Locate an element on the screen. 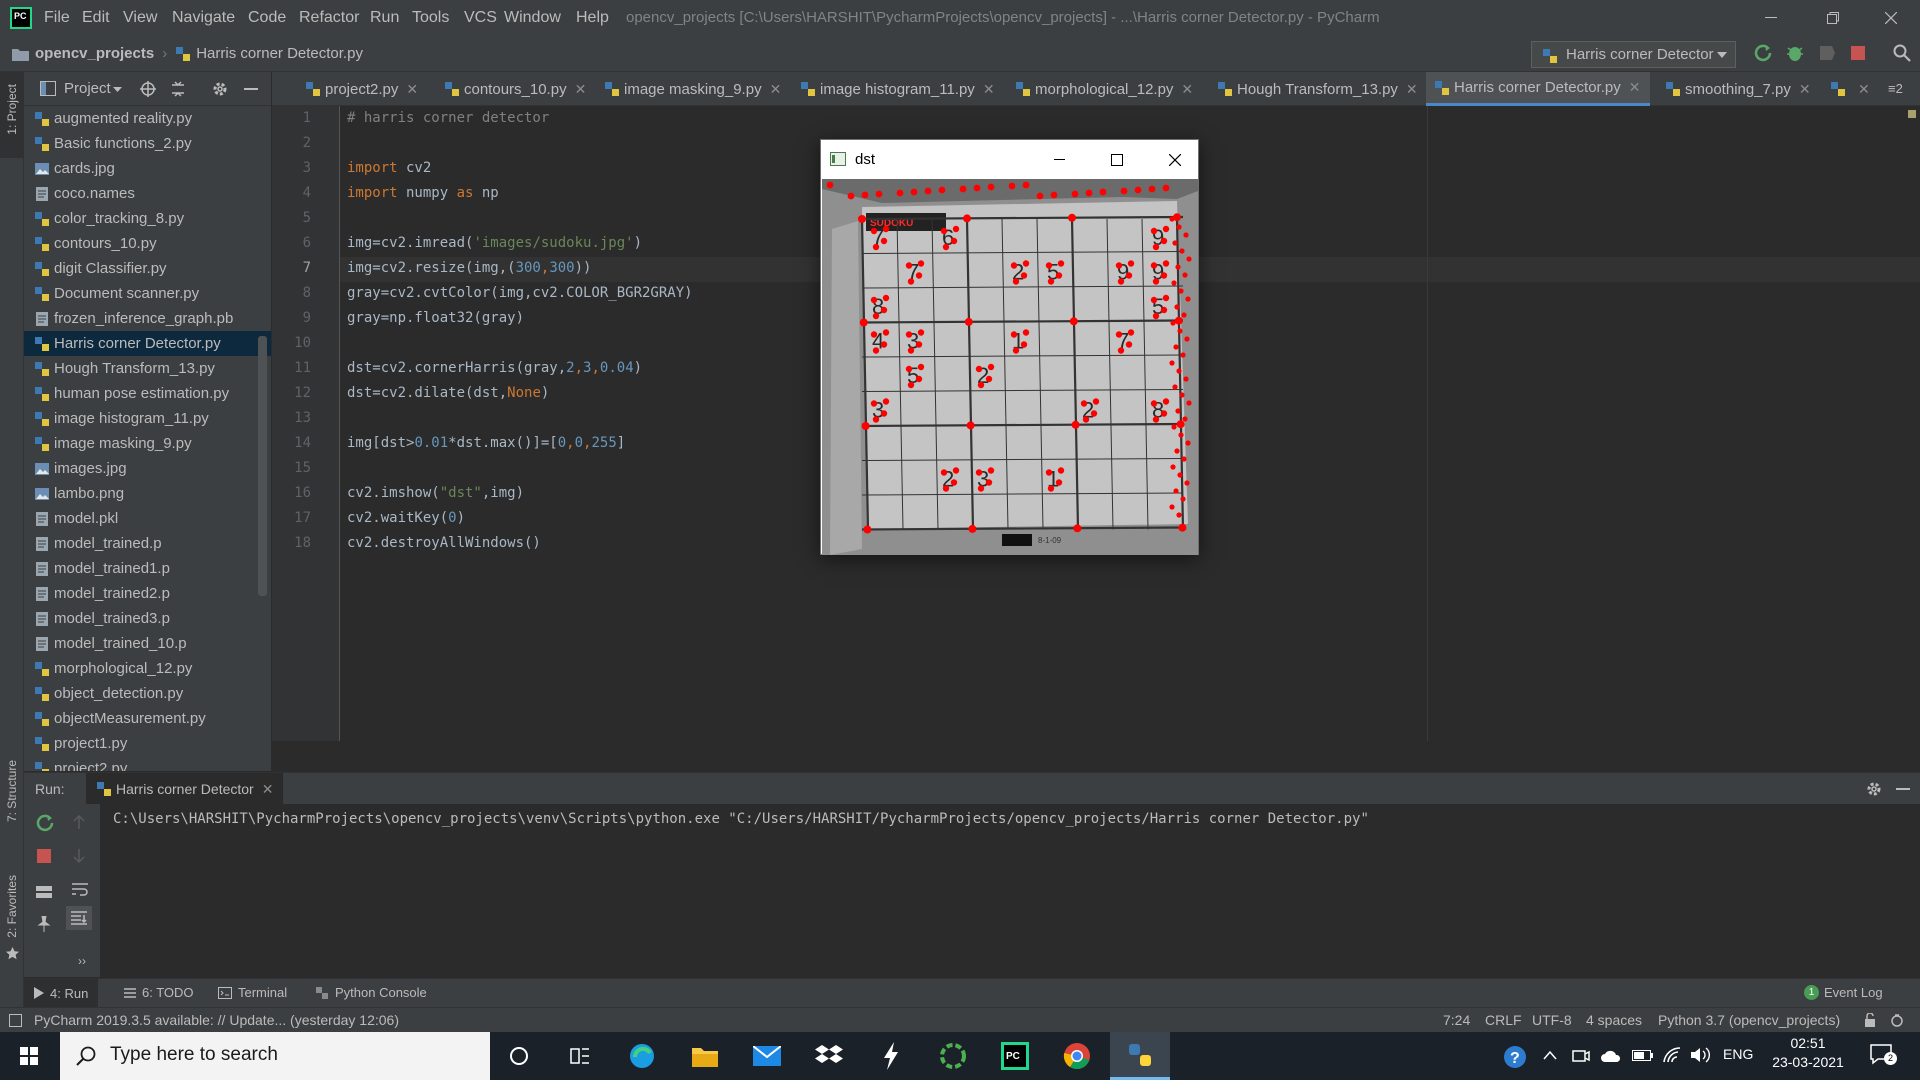 This screenshot has height=1080, width=1920. tree-item: Basic functions_2.py is located at coordinates (147, 143).